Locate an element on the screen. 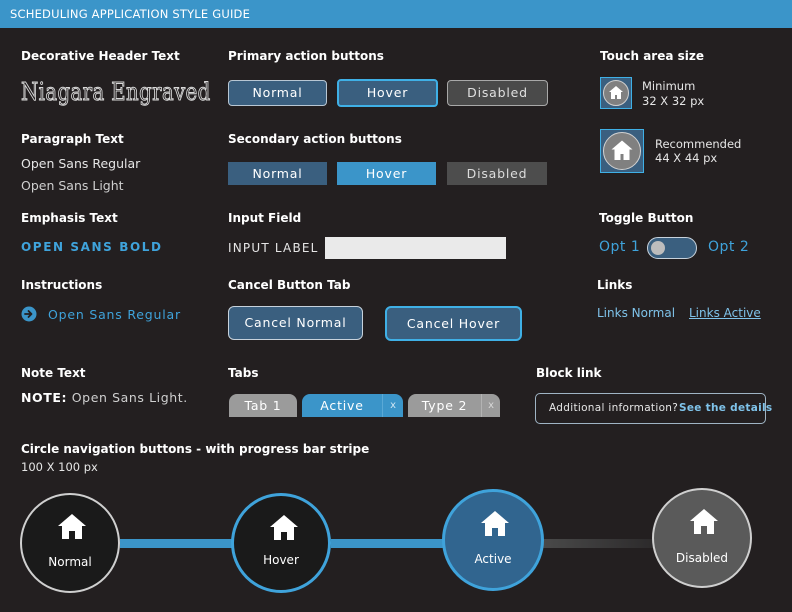 The width and height of the screenshot is (792, 612). tab-type-2: Type 2 x is located at coordinates (454, 405).